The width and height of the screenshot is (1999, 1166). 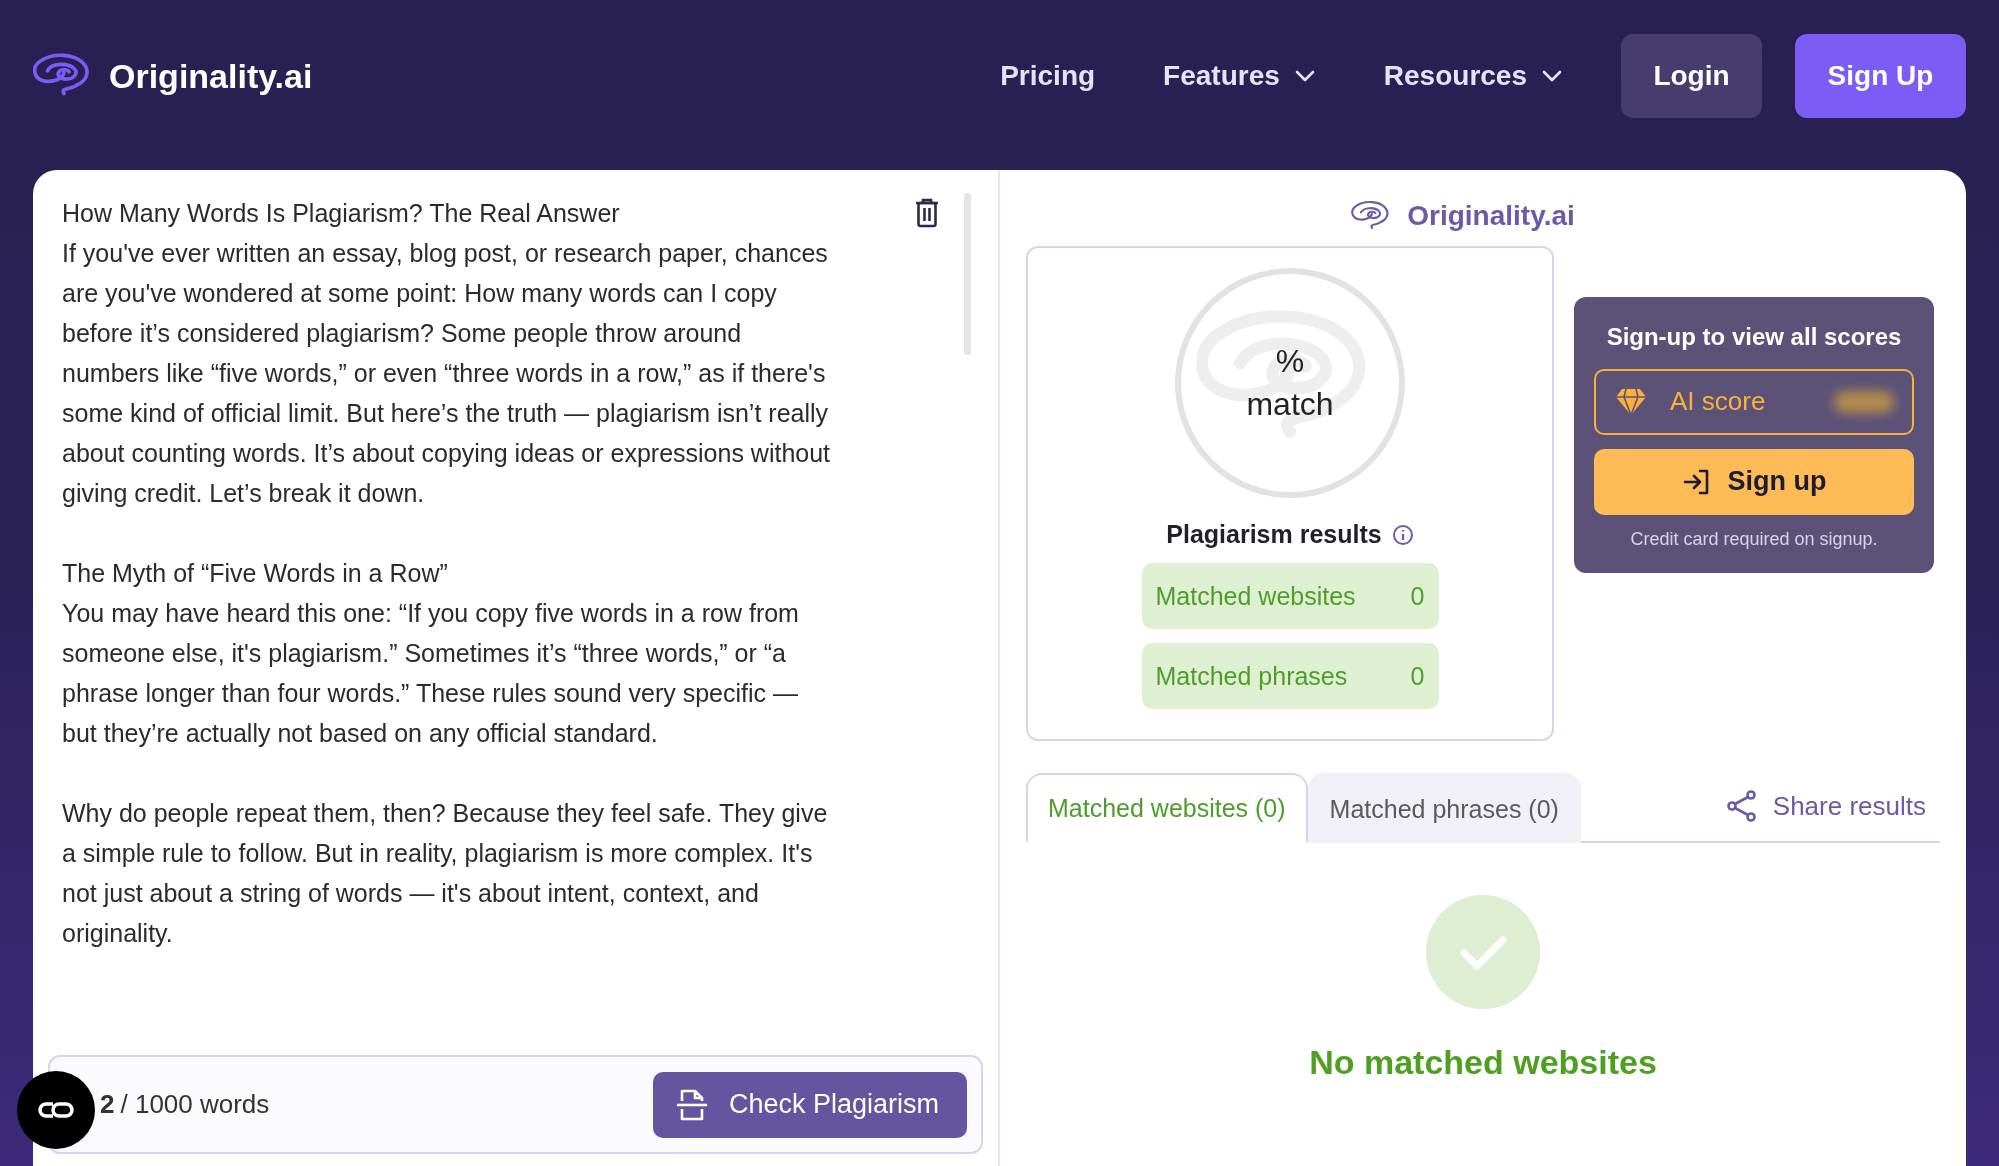 What do you see at coordinates (809, 1104) in the screenshot?
I see `check-plagiarism-button: Check Plagiarism` at bounding box center [809, 1104].